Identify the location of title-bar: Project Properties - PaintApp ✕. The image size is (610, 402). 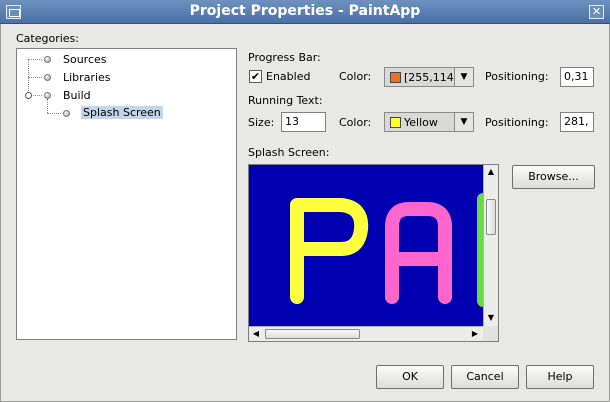
(305, 12).